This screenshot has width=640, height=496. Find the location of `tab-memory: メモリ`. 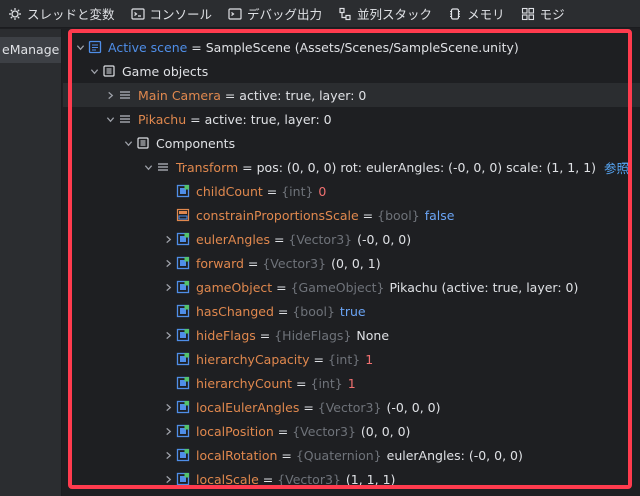

tab-memory: メモリ is located at coordinates (476, 13).